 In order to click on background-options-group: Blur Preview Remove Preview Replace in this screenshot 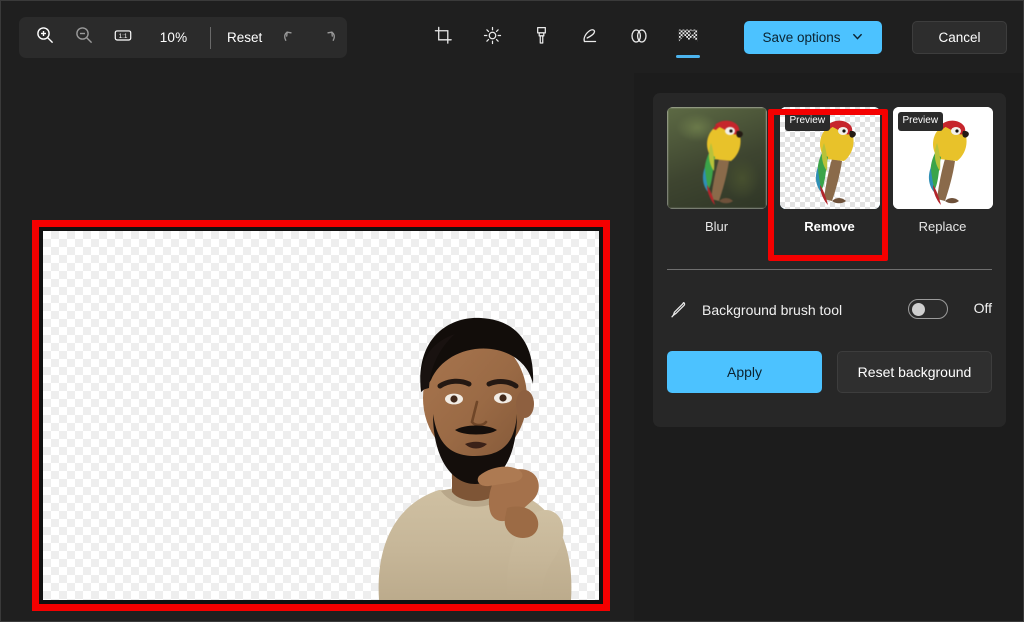, I will do `click(829, 187)`.